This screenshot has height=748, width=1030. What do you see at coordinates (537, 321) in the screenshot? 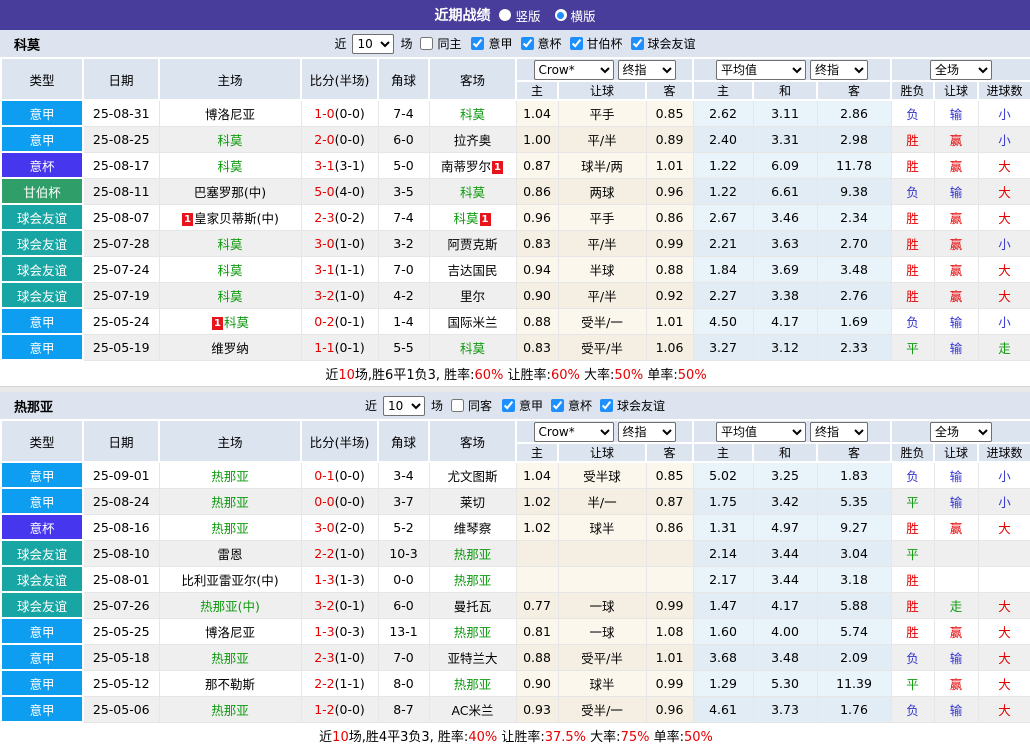
I see `crow-home-odds: 0.88` at bounding box center [537, 321].